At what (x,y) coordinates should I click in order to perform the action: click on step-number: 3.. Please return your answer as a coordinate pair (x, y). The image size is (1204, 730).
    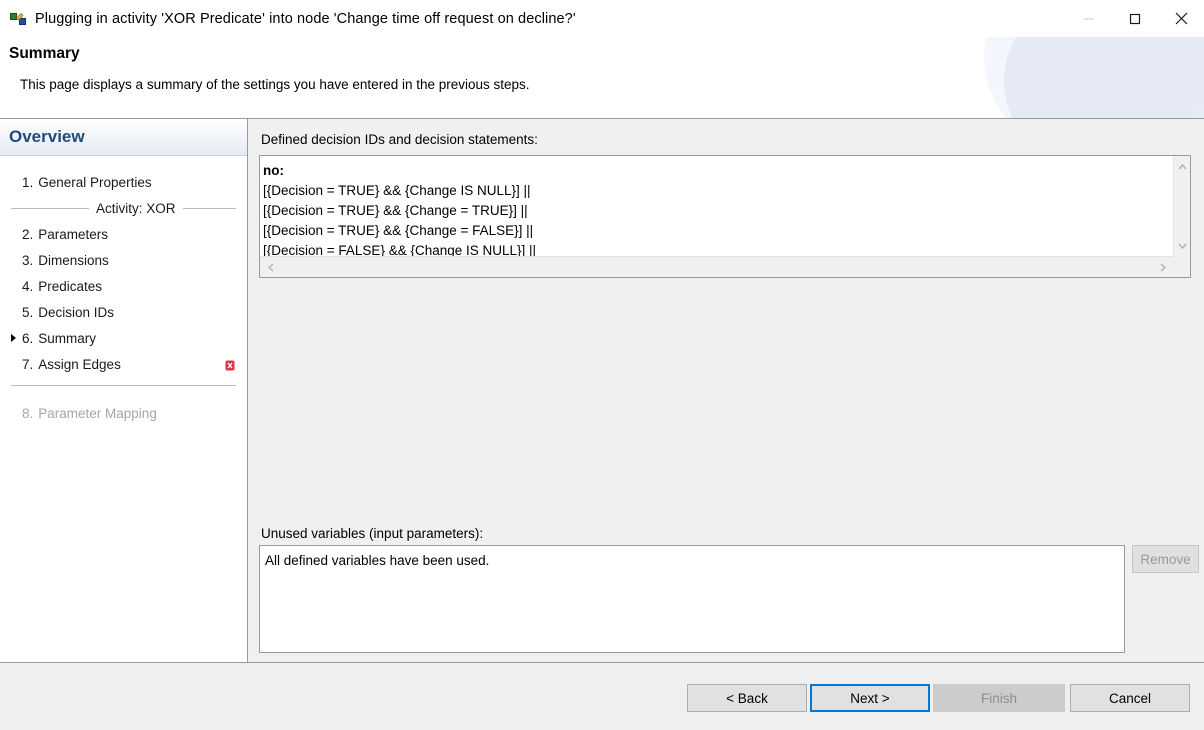
    Looking at the image, I should click on (28, 260).